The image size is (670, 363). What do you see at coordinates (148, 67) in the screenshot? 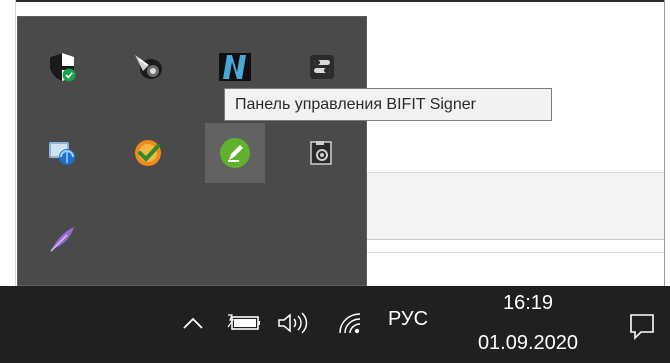
I see `speaker-app-icon` at bounding box center [148, 67].